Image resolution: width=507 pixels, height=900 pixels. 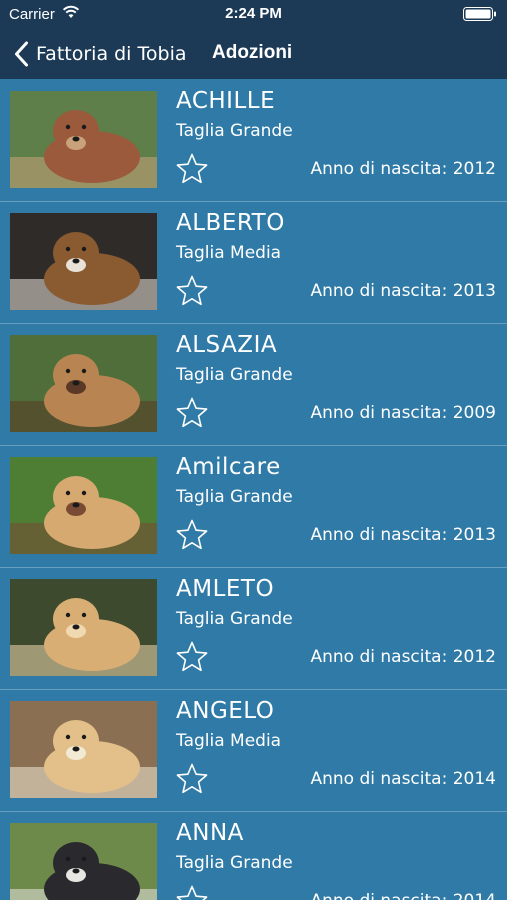 I want to click on dog-name: Amilcare, so click(x=228, y=467).